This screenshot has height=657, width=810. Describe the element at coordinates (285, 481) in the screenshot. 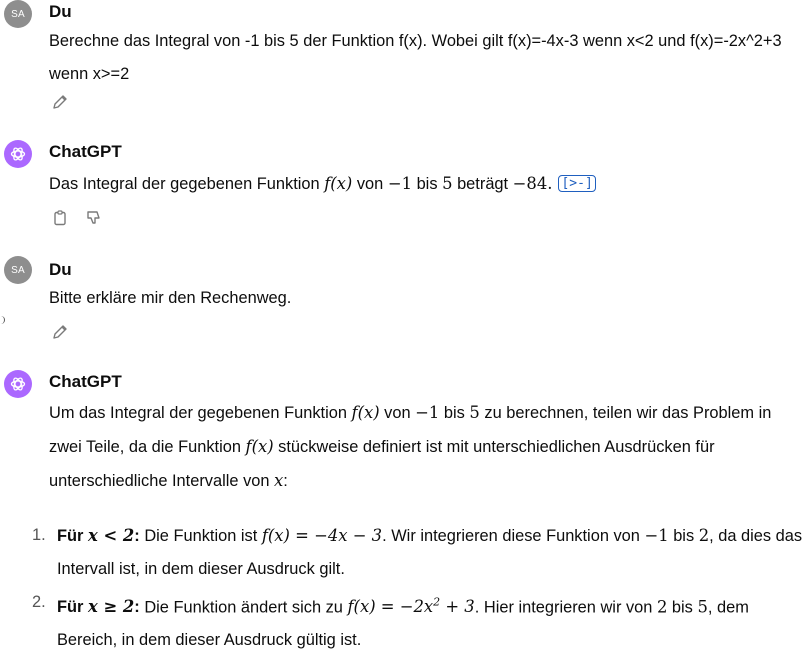

I see `text-segment: :` at that location.